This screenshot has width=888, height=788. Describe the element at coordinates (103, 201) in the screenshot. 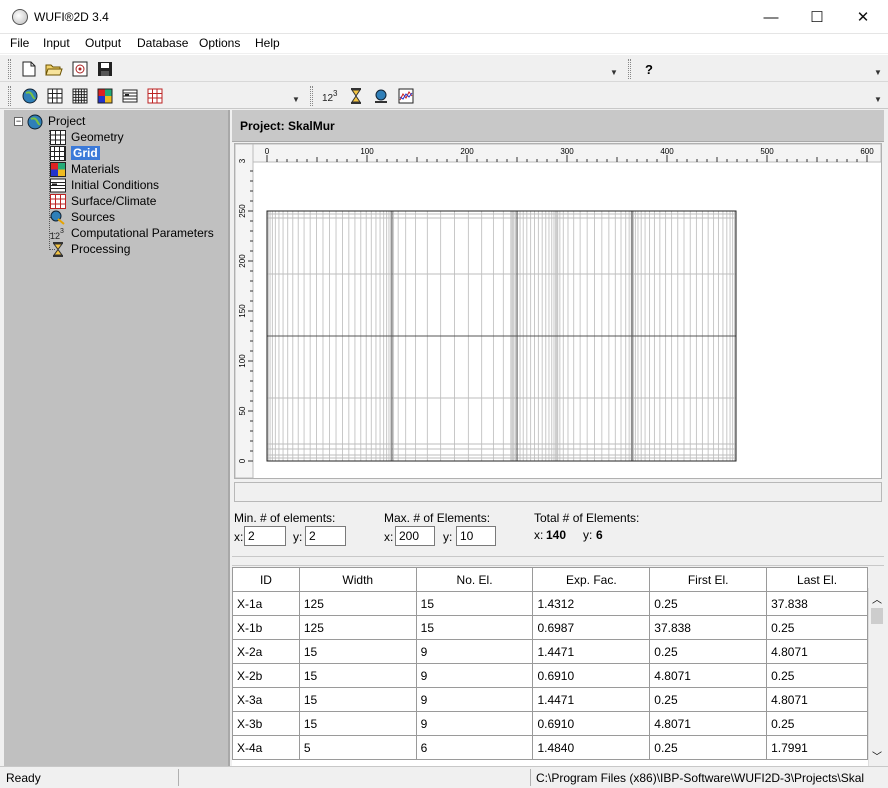

I see `tree-item-surface-climate: Surface/Climate` at that location.